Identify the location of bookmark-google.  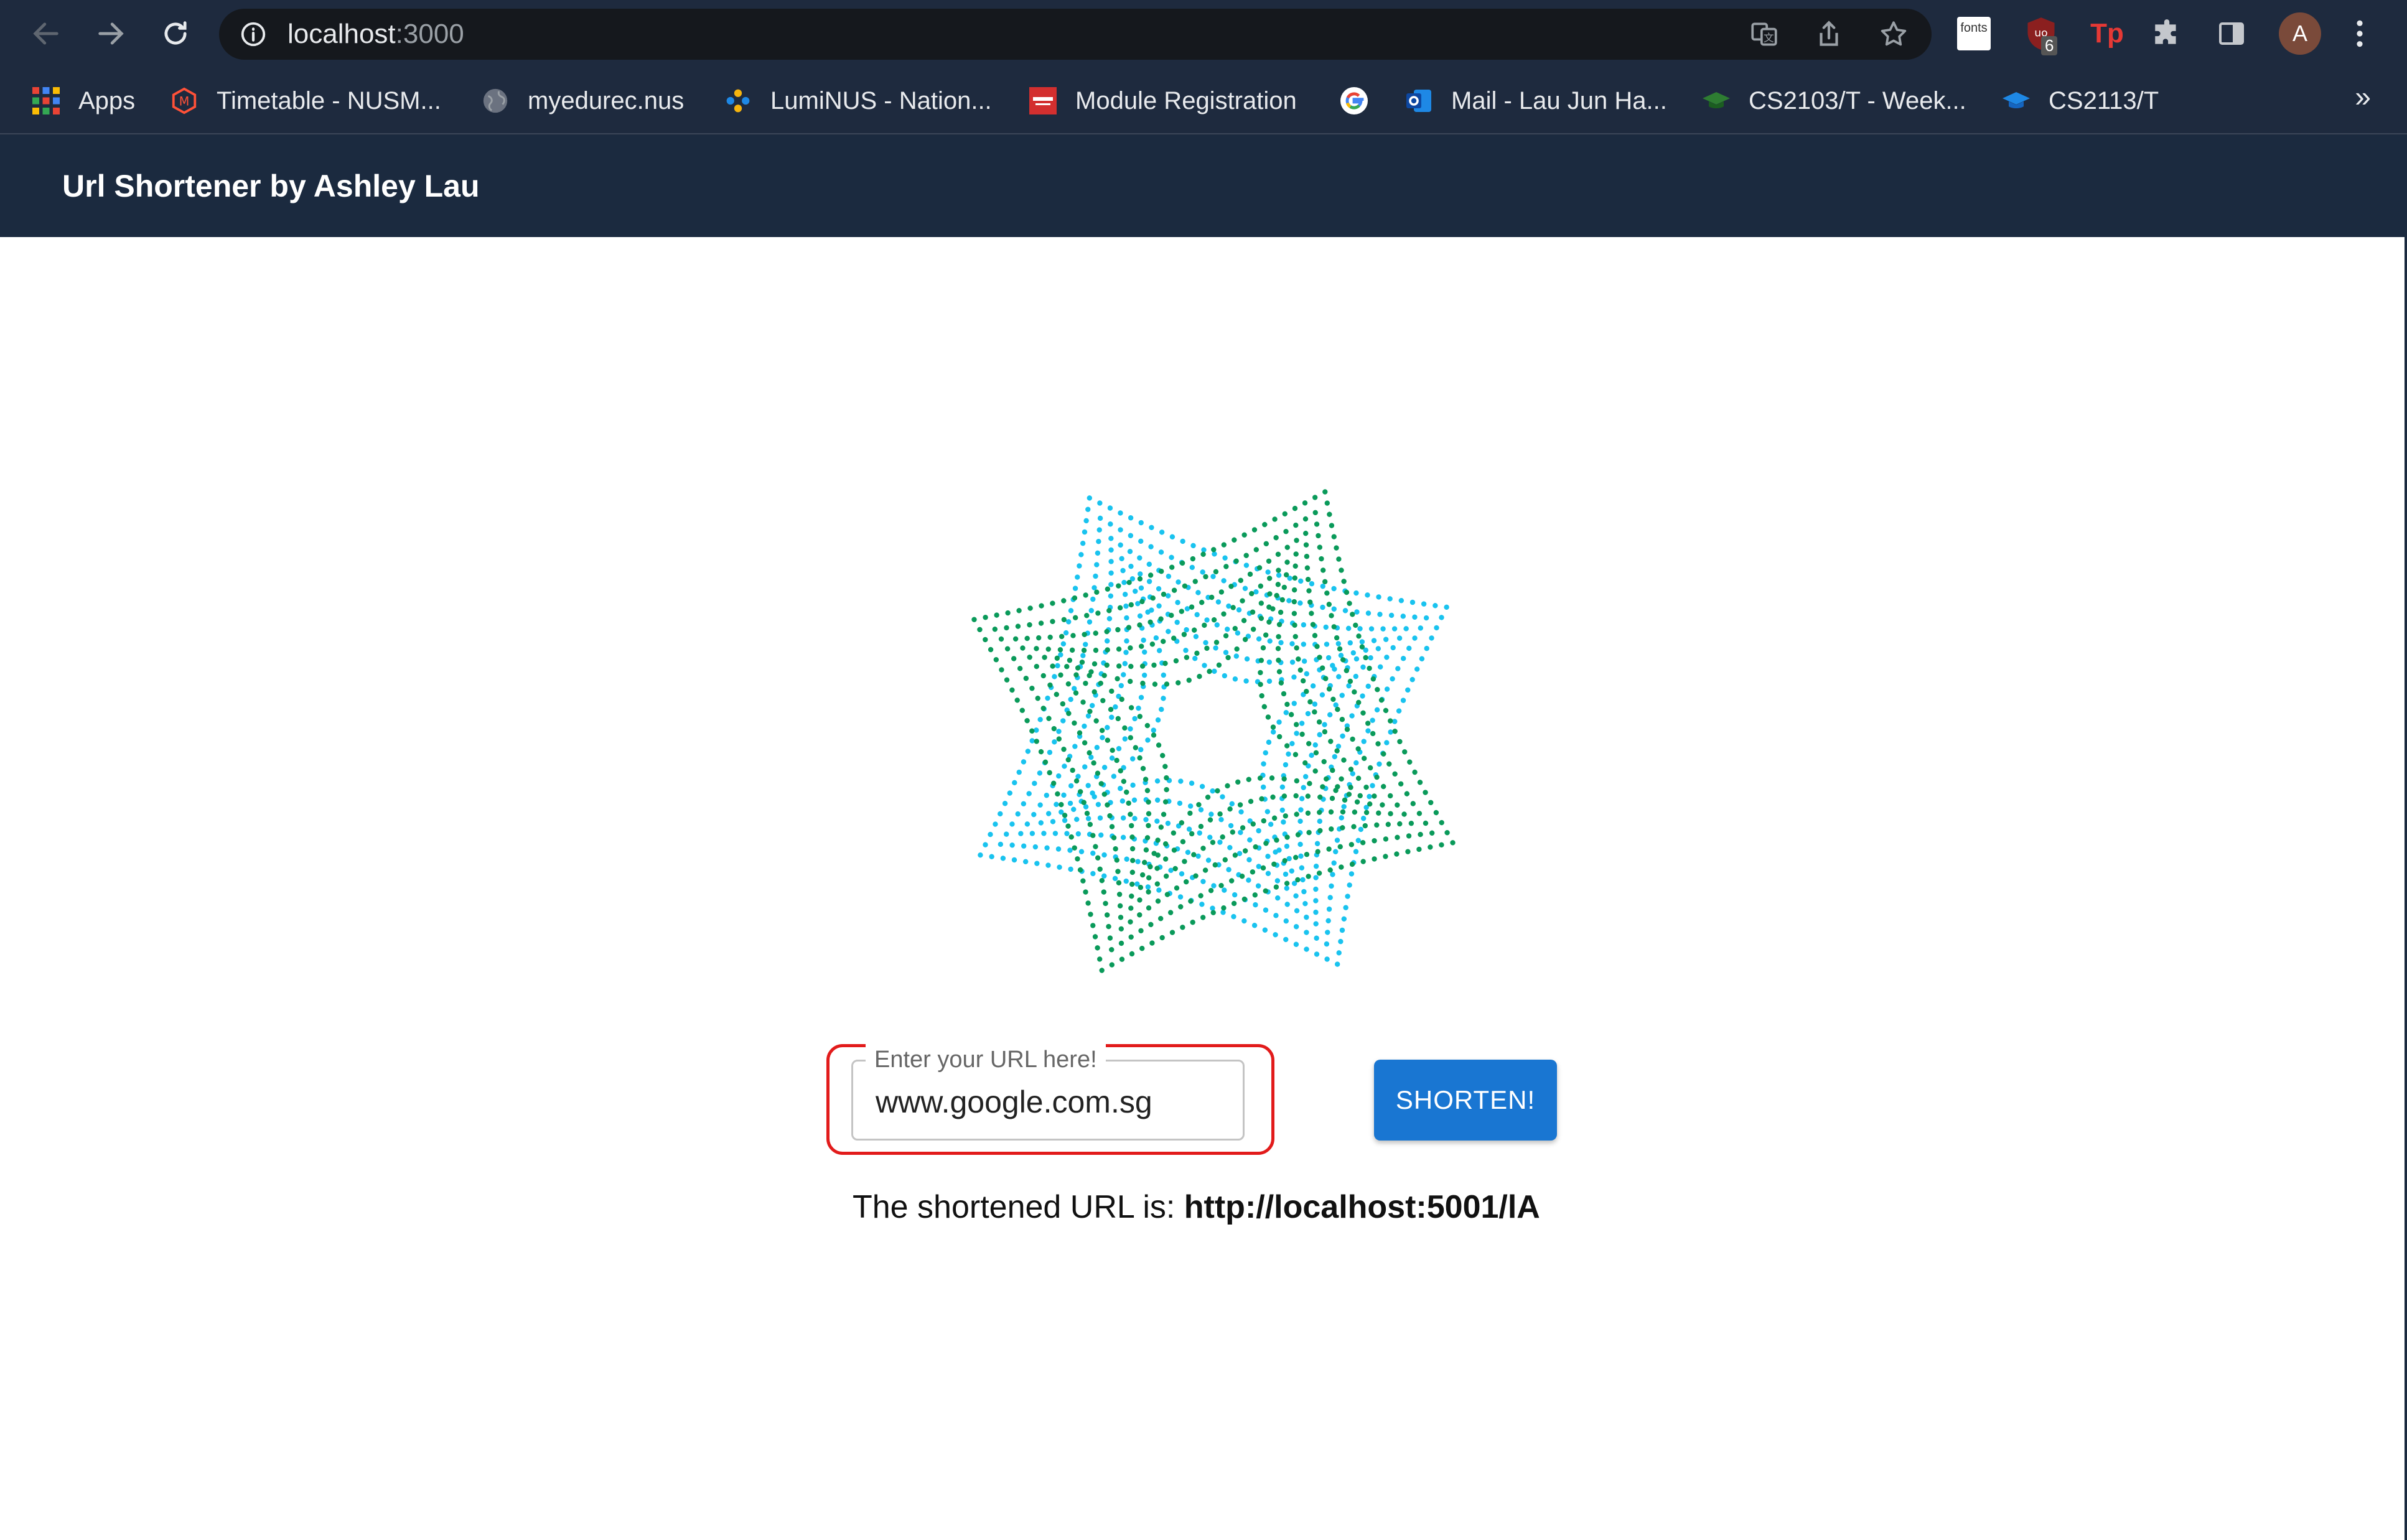
(1362, 100).